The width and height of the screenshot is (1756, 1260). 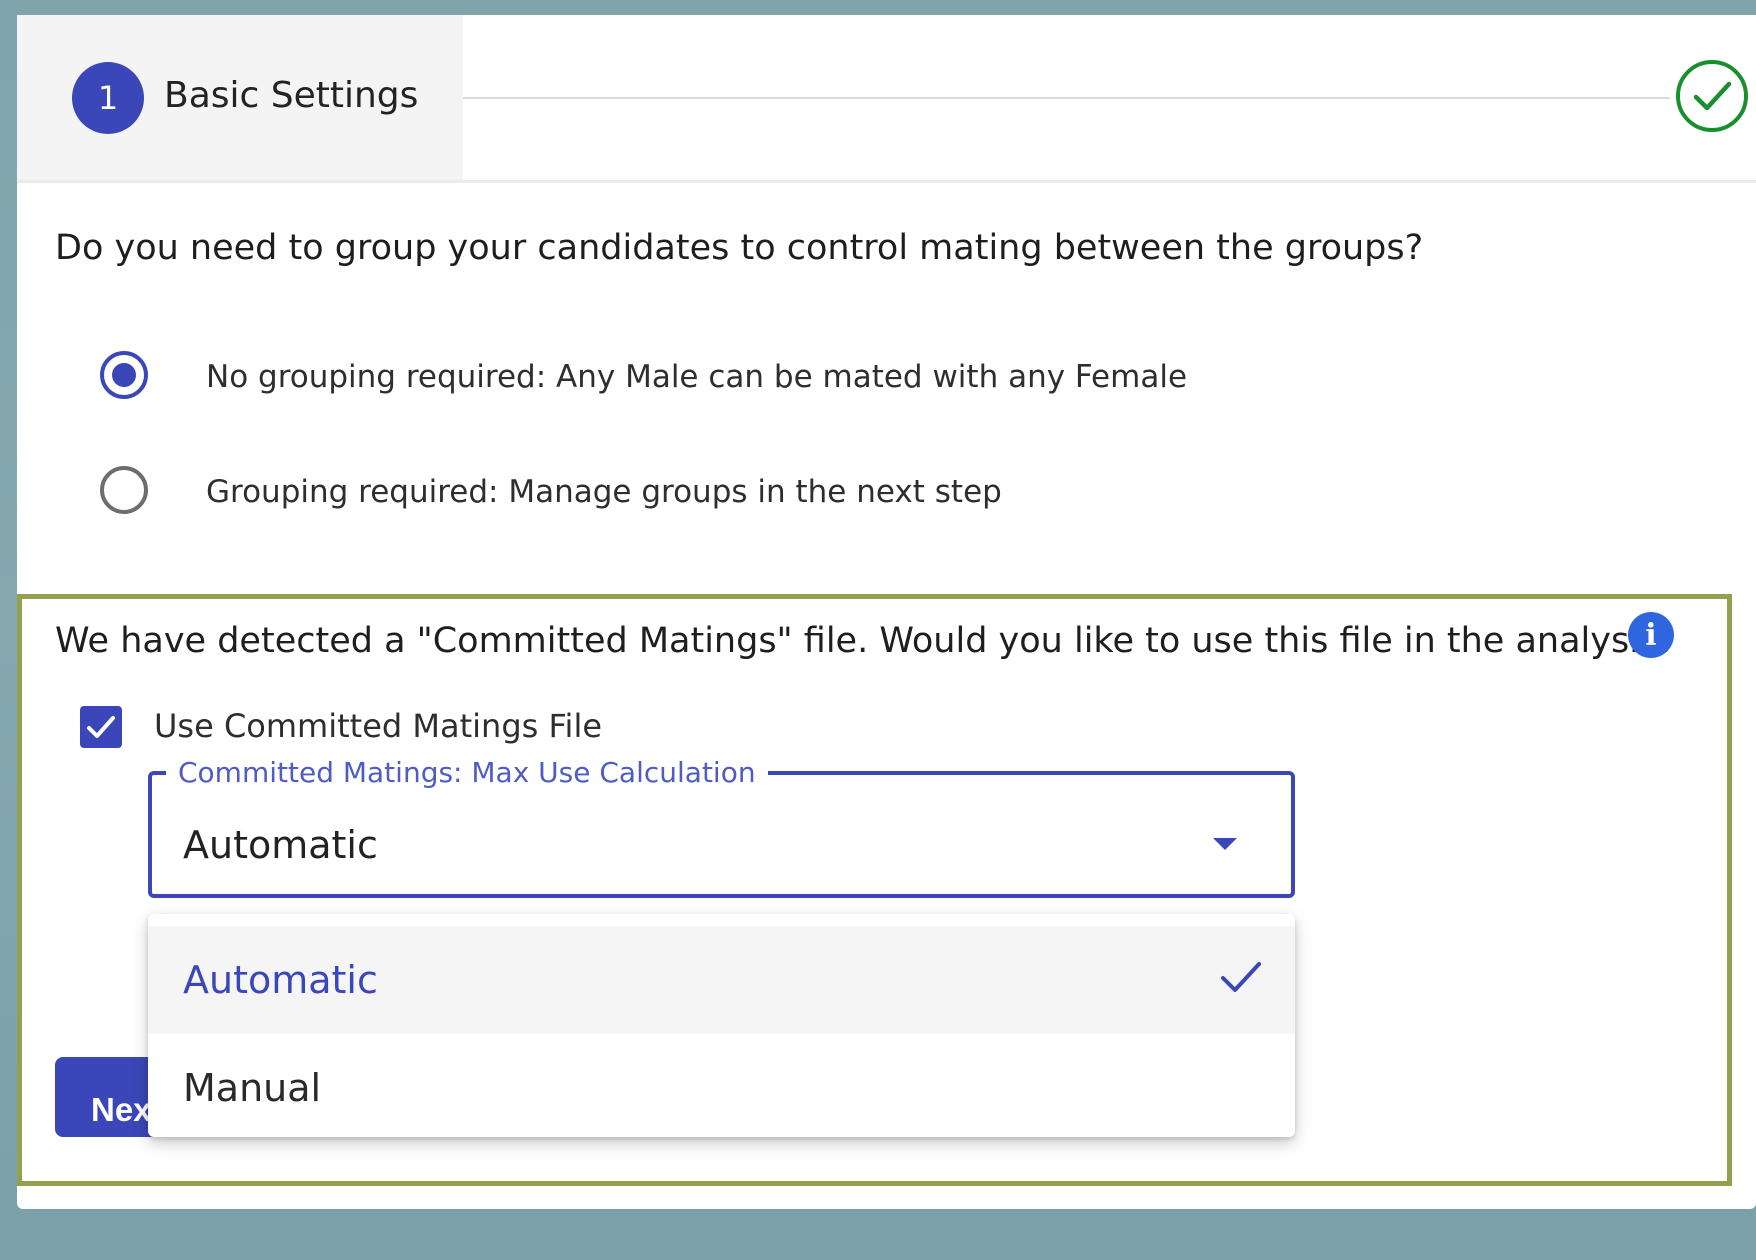 What do you see at coordinates (1066, 98) in the screenshot?
I see `step-connector` at bounding box center [1066, 98].